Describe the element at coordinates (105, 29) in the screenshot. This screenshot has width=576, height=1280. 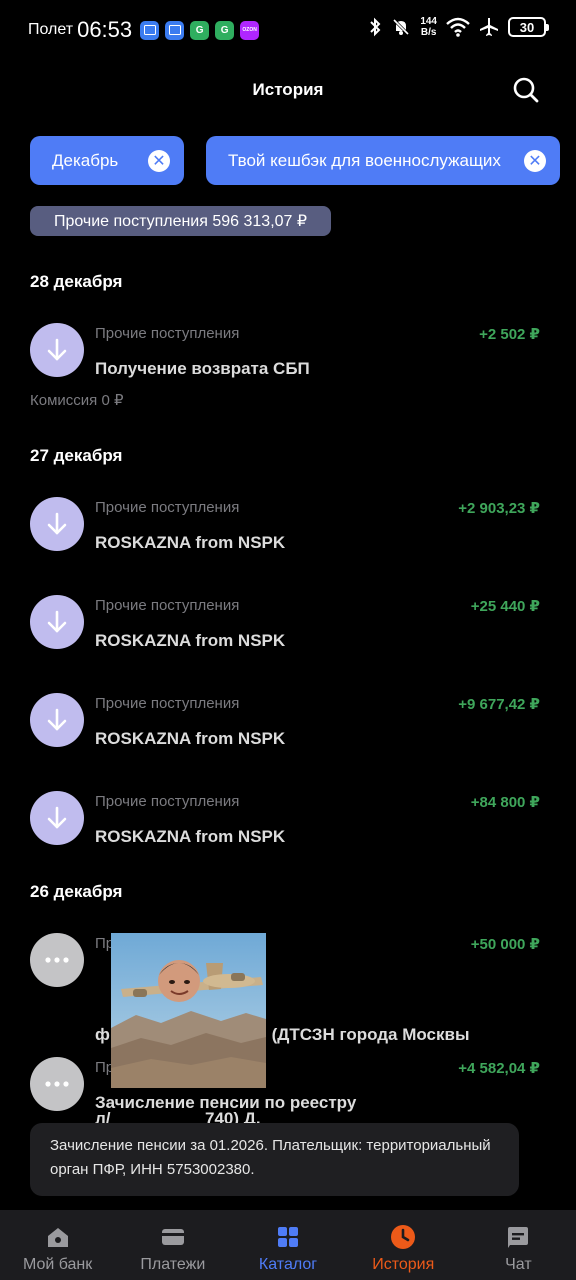
I see `clock: 06:53` at that location.